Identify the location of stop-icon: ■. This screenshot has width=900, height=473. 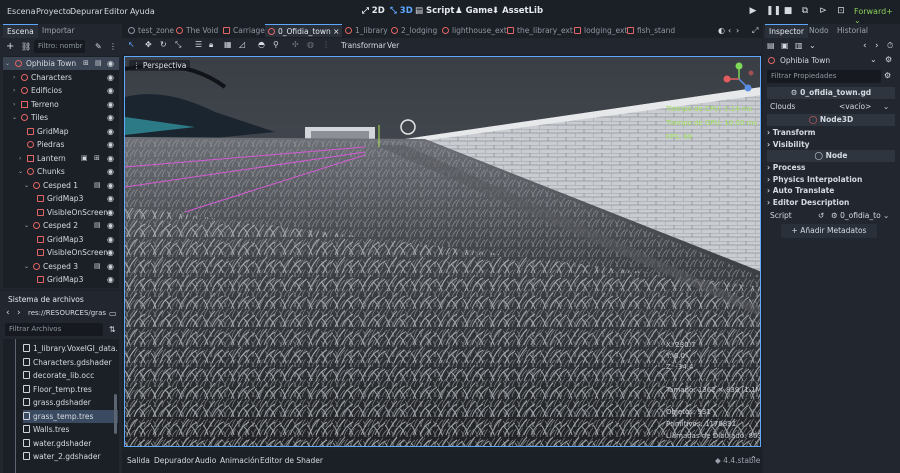
(788, 11).